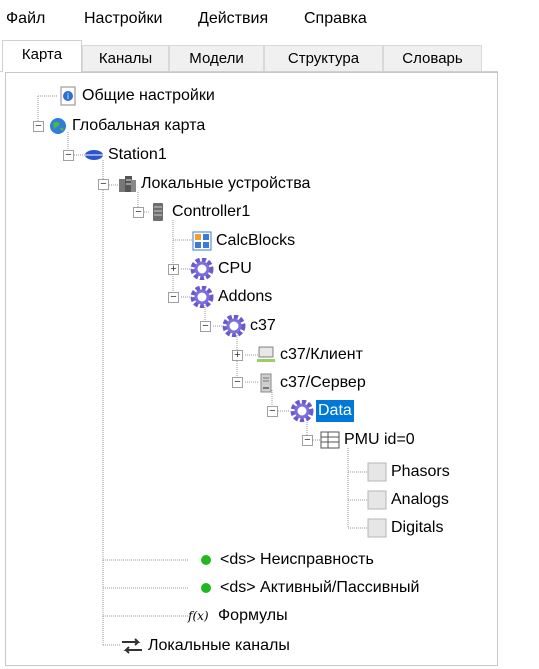 The height and width of the screenshot is (669, 539). Describe the element at coordinates (379, 439) in the screenshot. I see `tree-label: PMU id=0` at that location.